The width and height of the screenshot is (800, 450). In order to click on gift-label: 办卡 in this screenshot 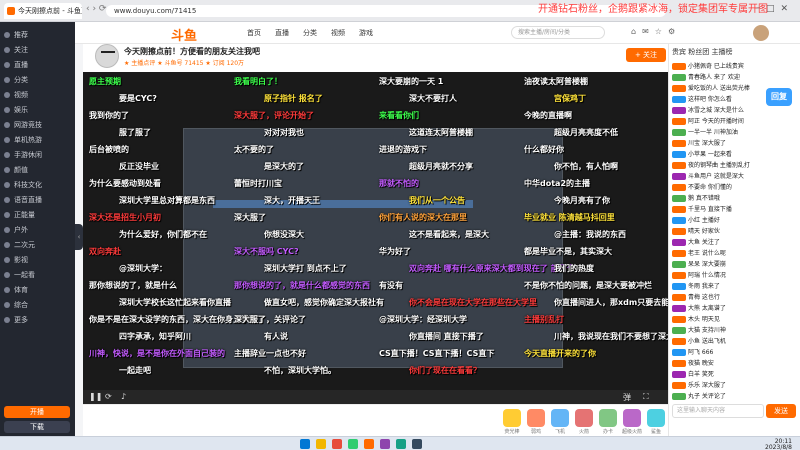, I will do `click(607, 432)`.